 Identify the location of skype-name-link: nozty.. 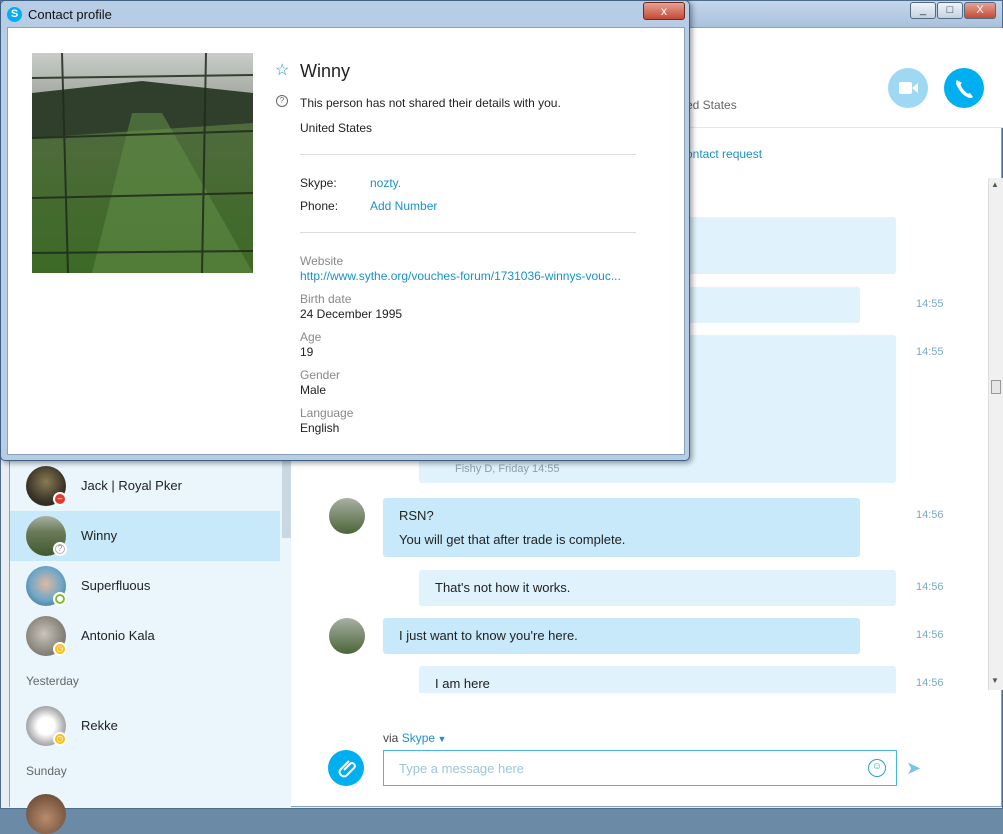
(385, 183).